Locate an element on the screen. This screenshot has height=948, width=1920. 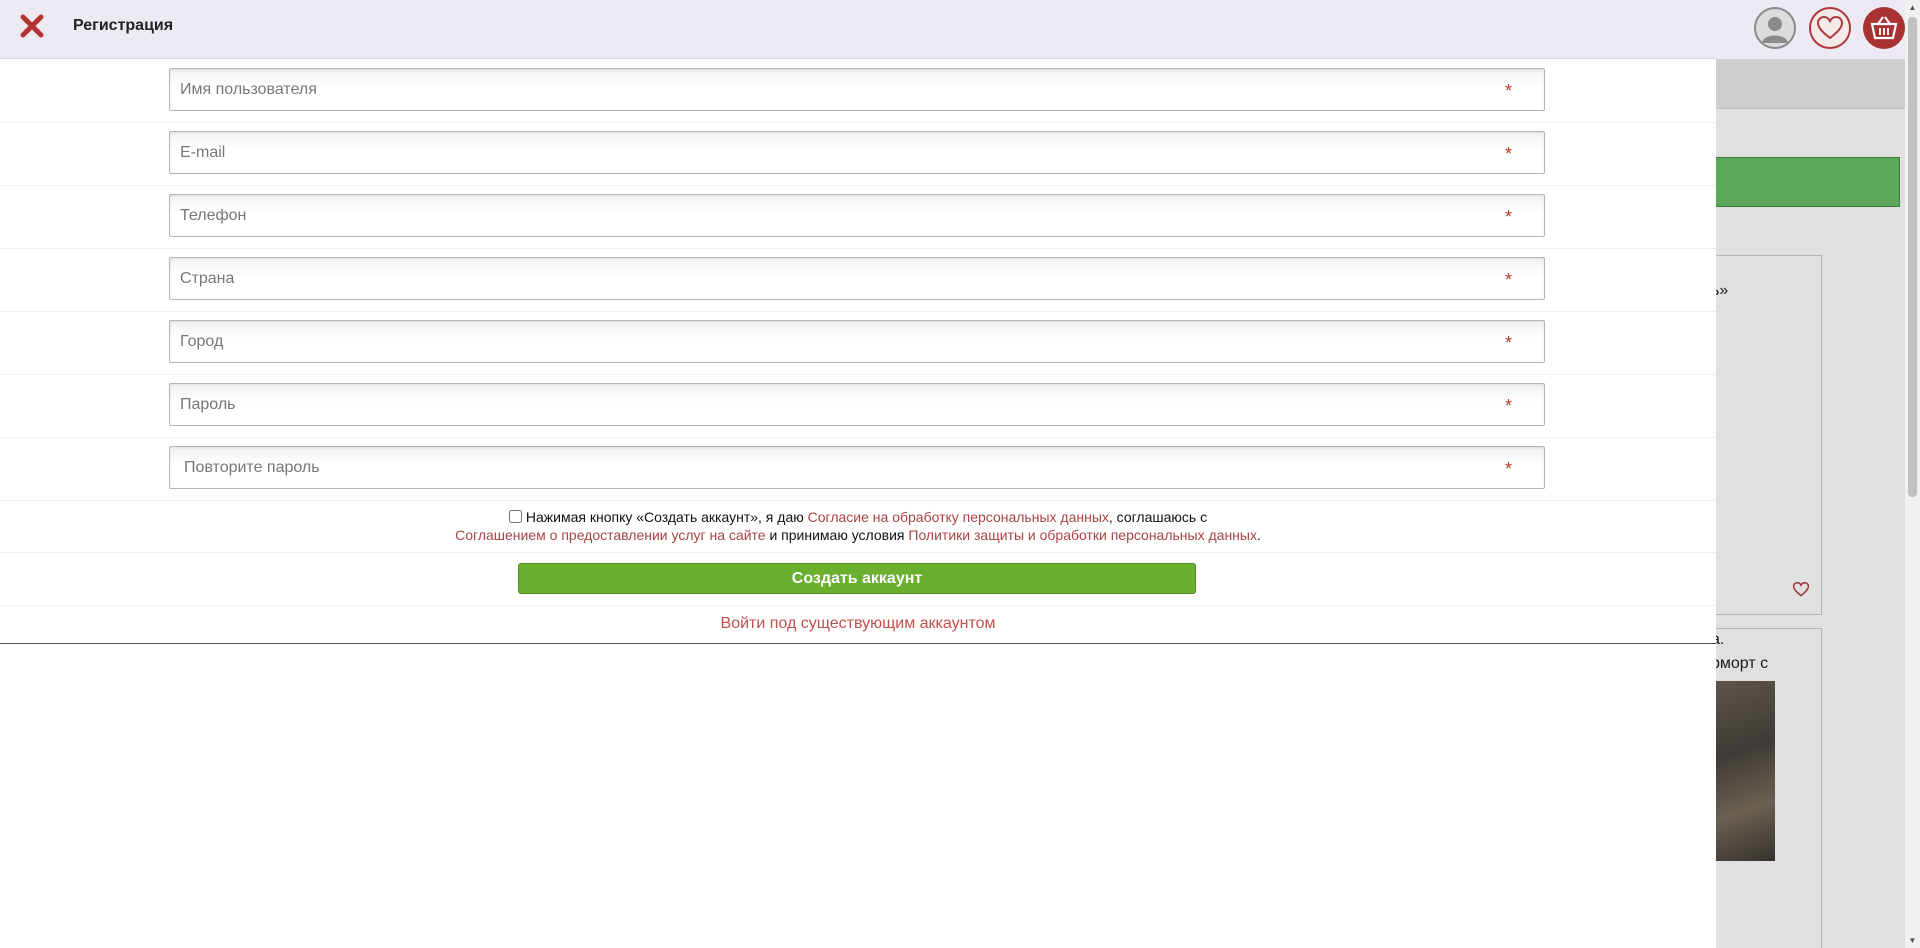
email-input is located at coordinates (857, 152).